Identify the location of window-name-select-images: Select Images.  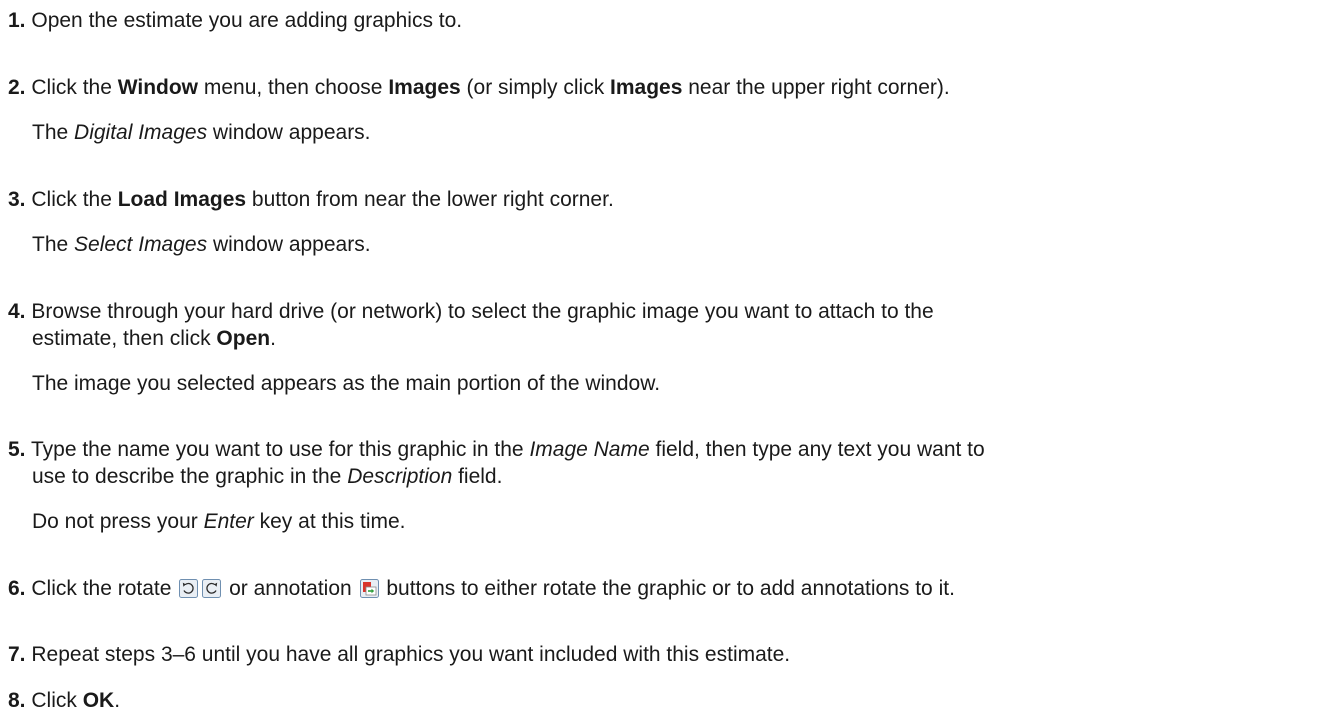
(141, 244).